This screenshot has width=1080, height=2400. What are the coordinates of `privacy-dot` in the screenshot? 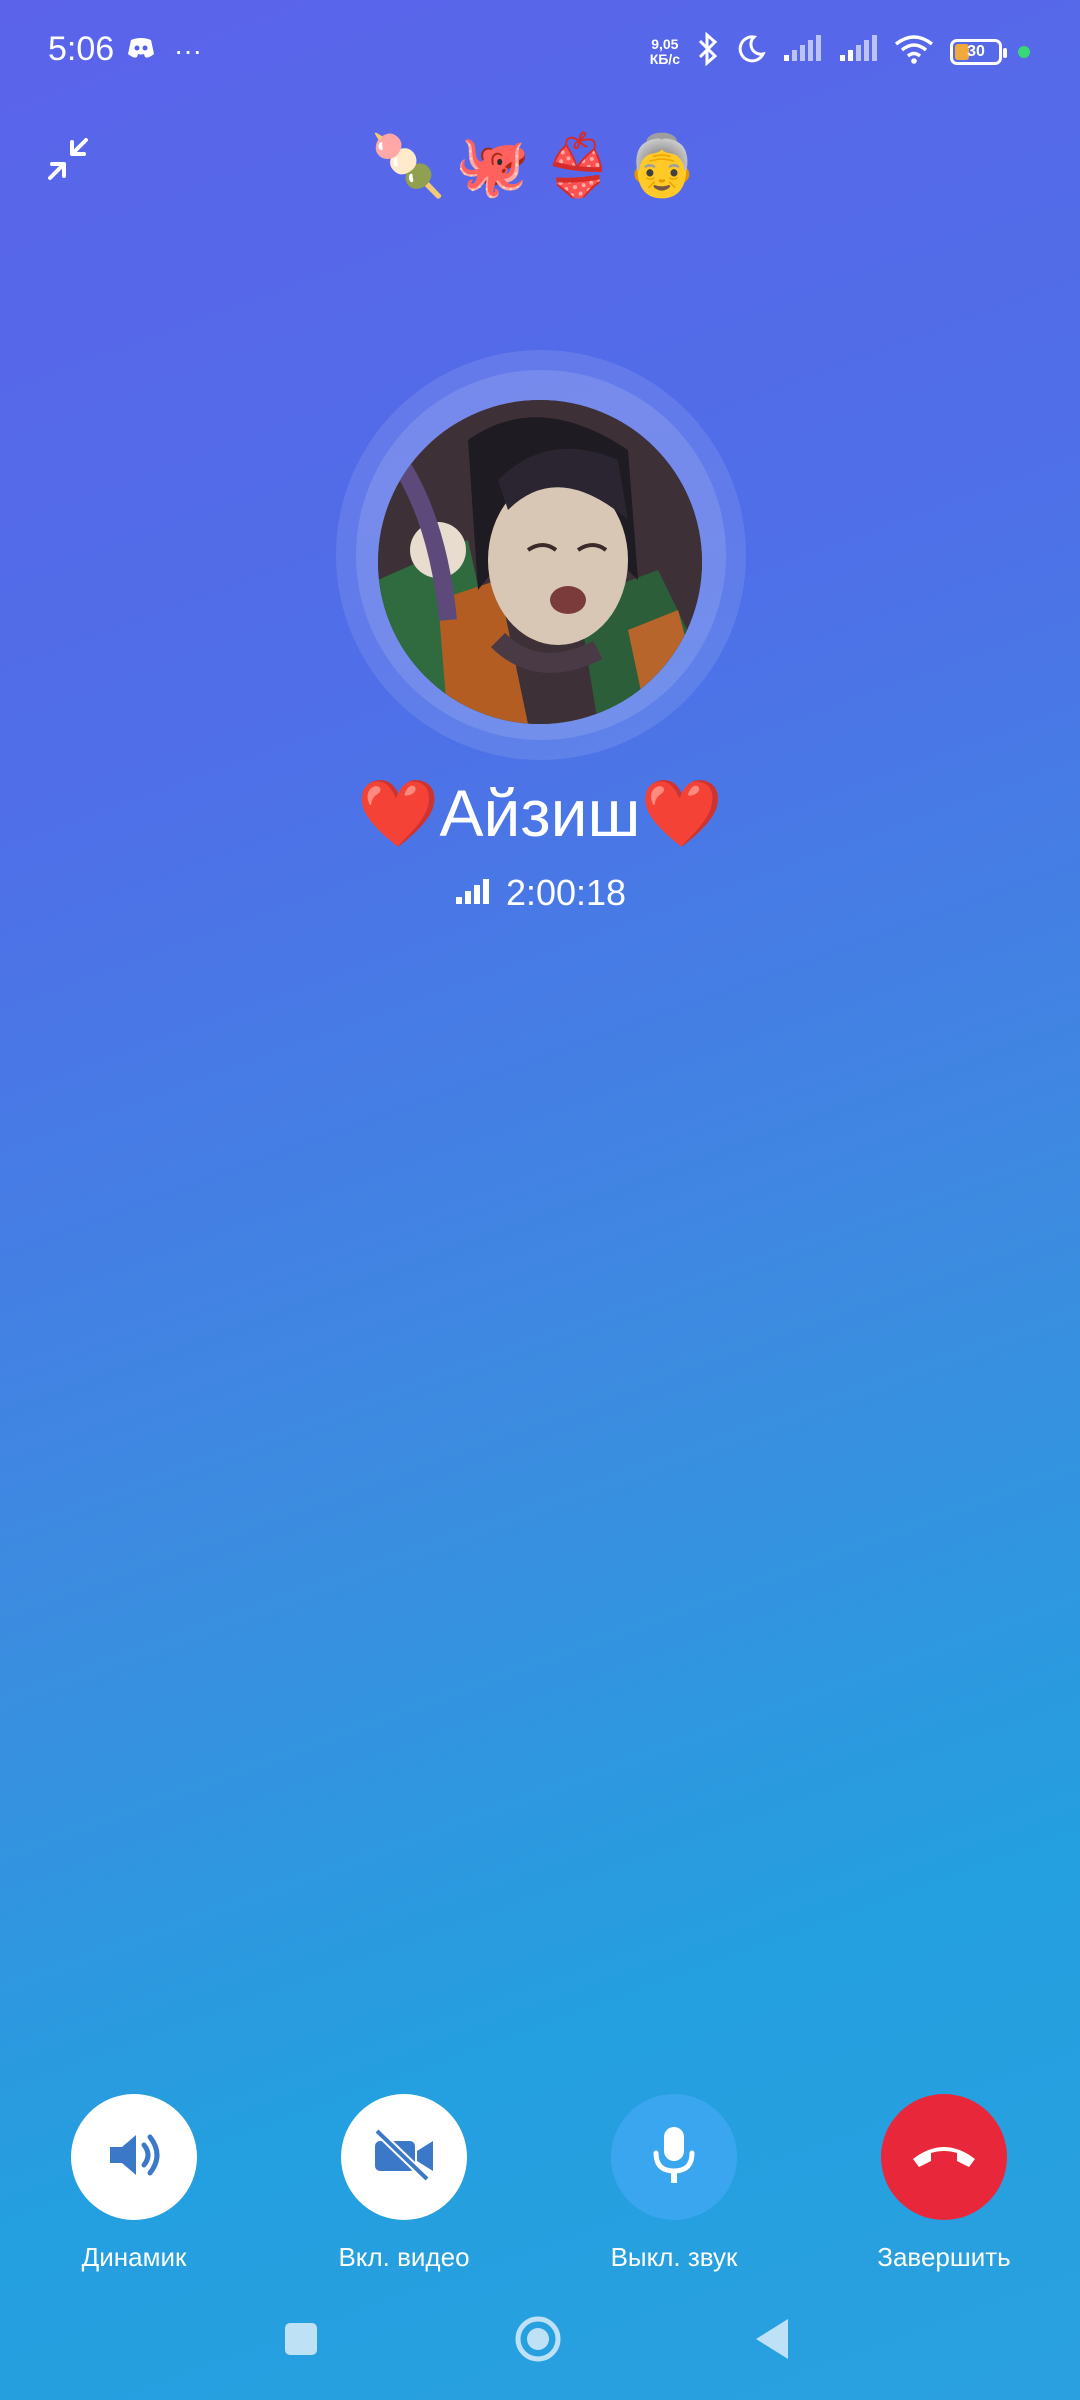 It's located at (1024, 51).